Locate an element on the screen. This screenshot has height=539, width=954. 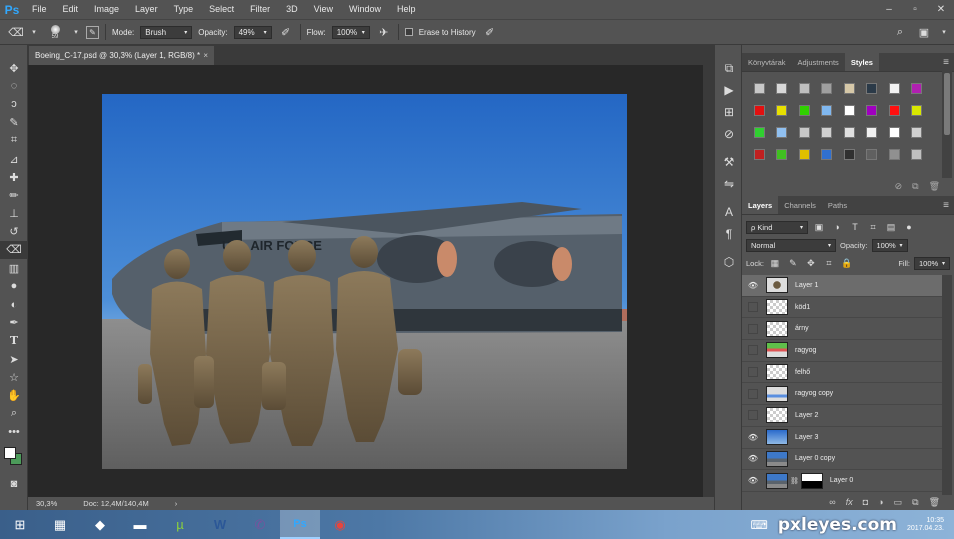
menu-help: Help is located at coordinates (406, 9).